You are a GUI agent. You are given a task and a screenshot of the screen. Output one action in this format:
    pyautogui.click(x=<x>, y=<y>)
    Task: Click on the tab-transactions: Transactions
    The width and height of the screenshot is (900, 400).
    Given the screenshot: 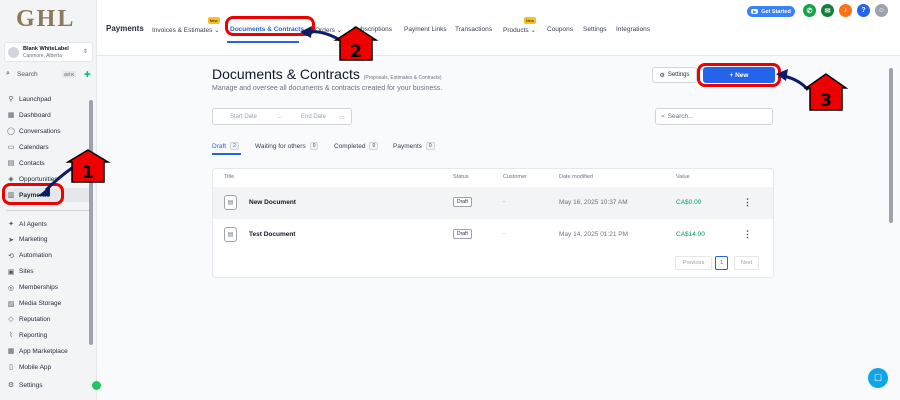 What is the action you would take?
    pyautogui.click(x=473, y=29)
    